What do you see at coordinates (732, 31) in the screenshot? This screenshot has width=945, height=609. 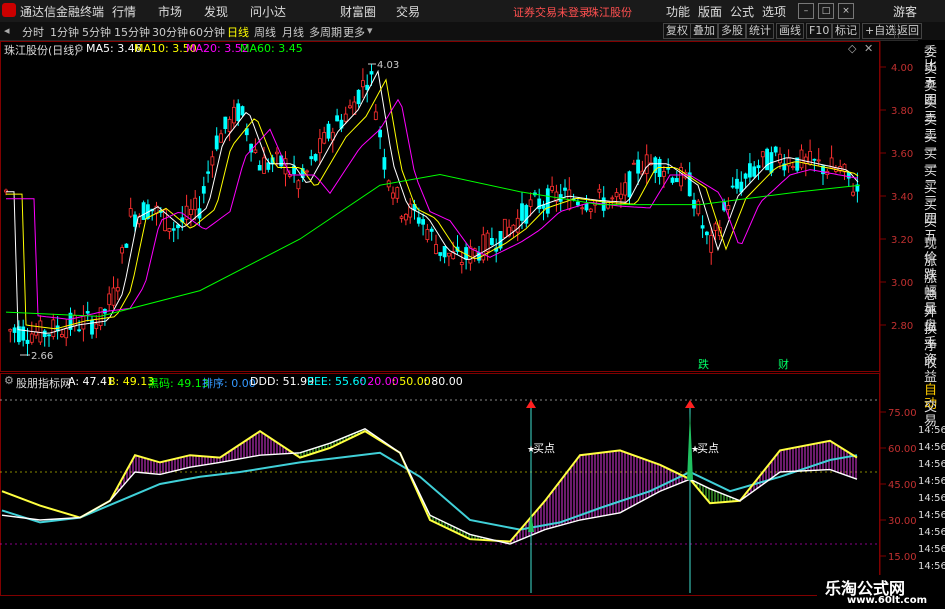 I see `duogu-button: 多股` at bounding box center [732, 31].